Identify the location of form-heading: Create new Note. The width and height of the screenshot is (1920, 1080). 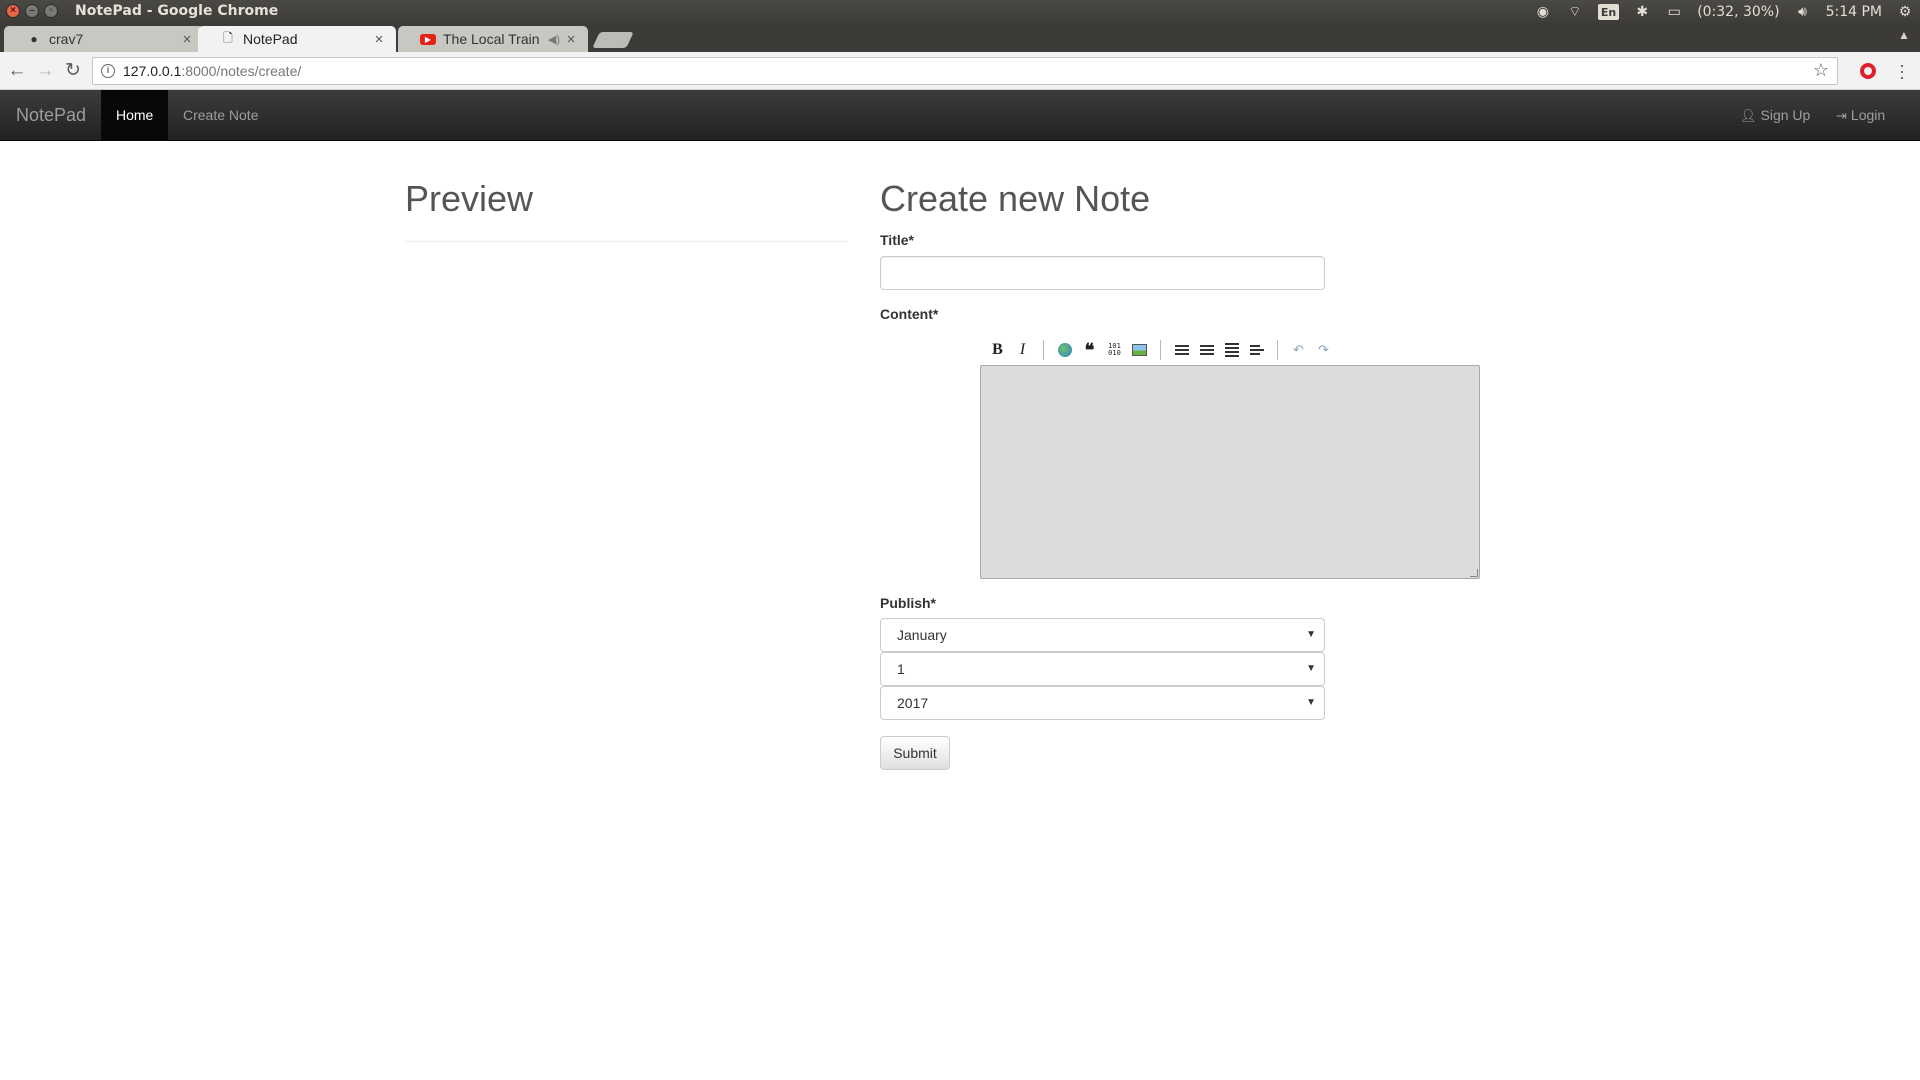
(1015, 198).